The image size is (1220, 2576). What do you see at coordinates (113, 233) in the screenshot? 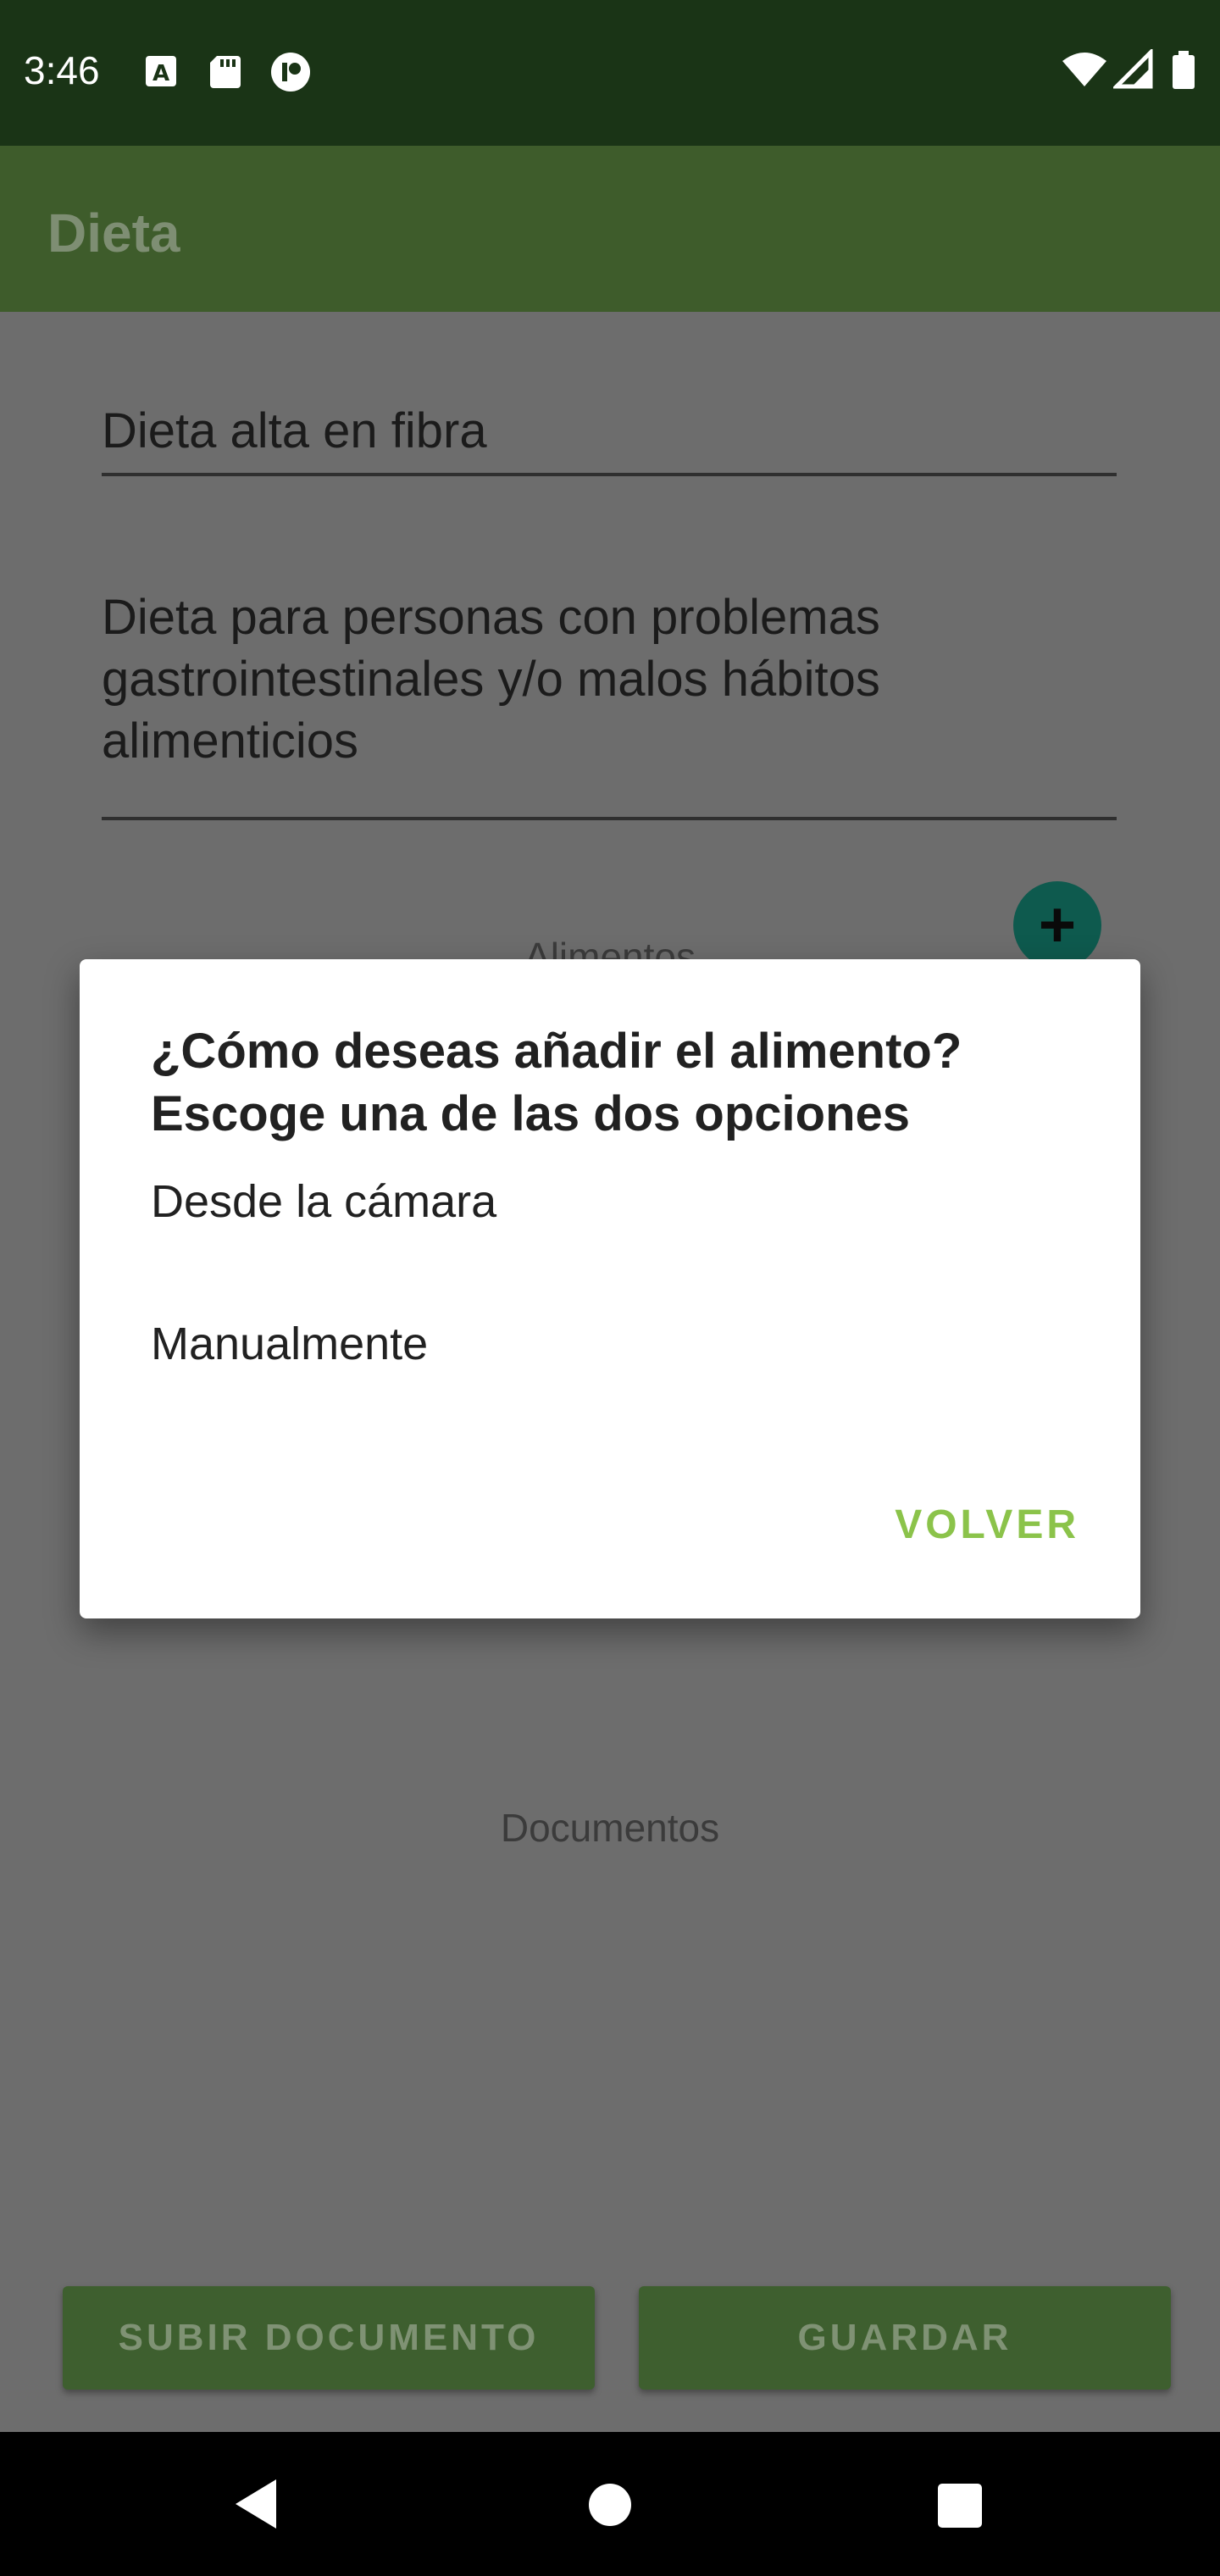
I see `page-title: Dieta` at bounding box center [113, 233].